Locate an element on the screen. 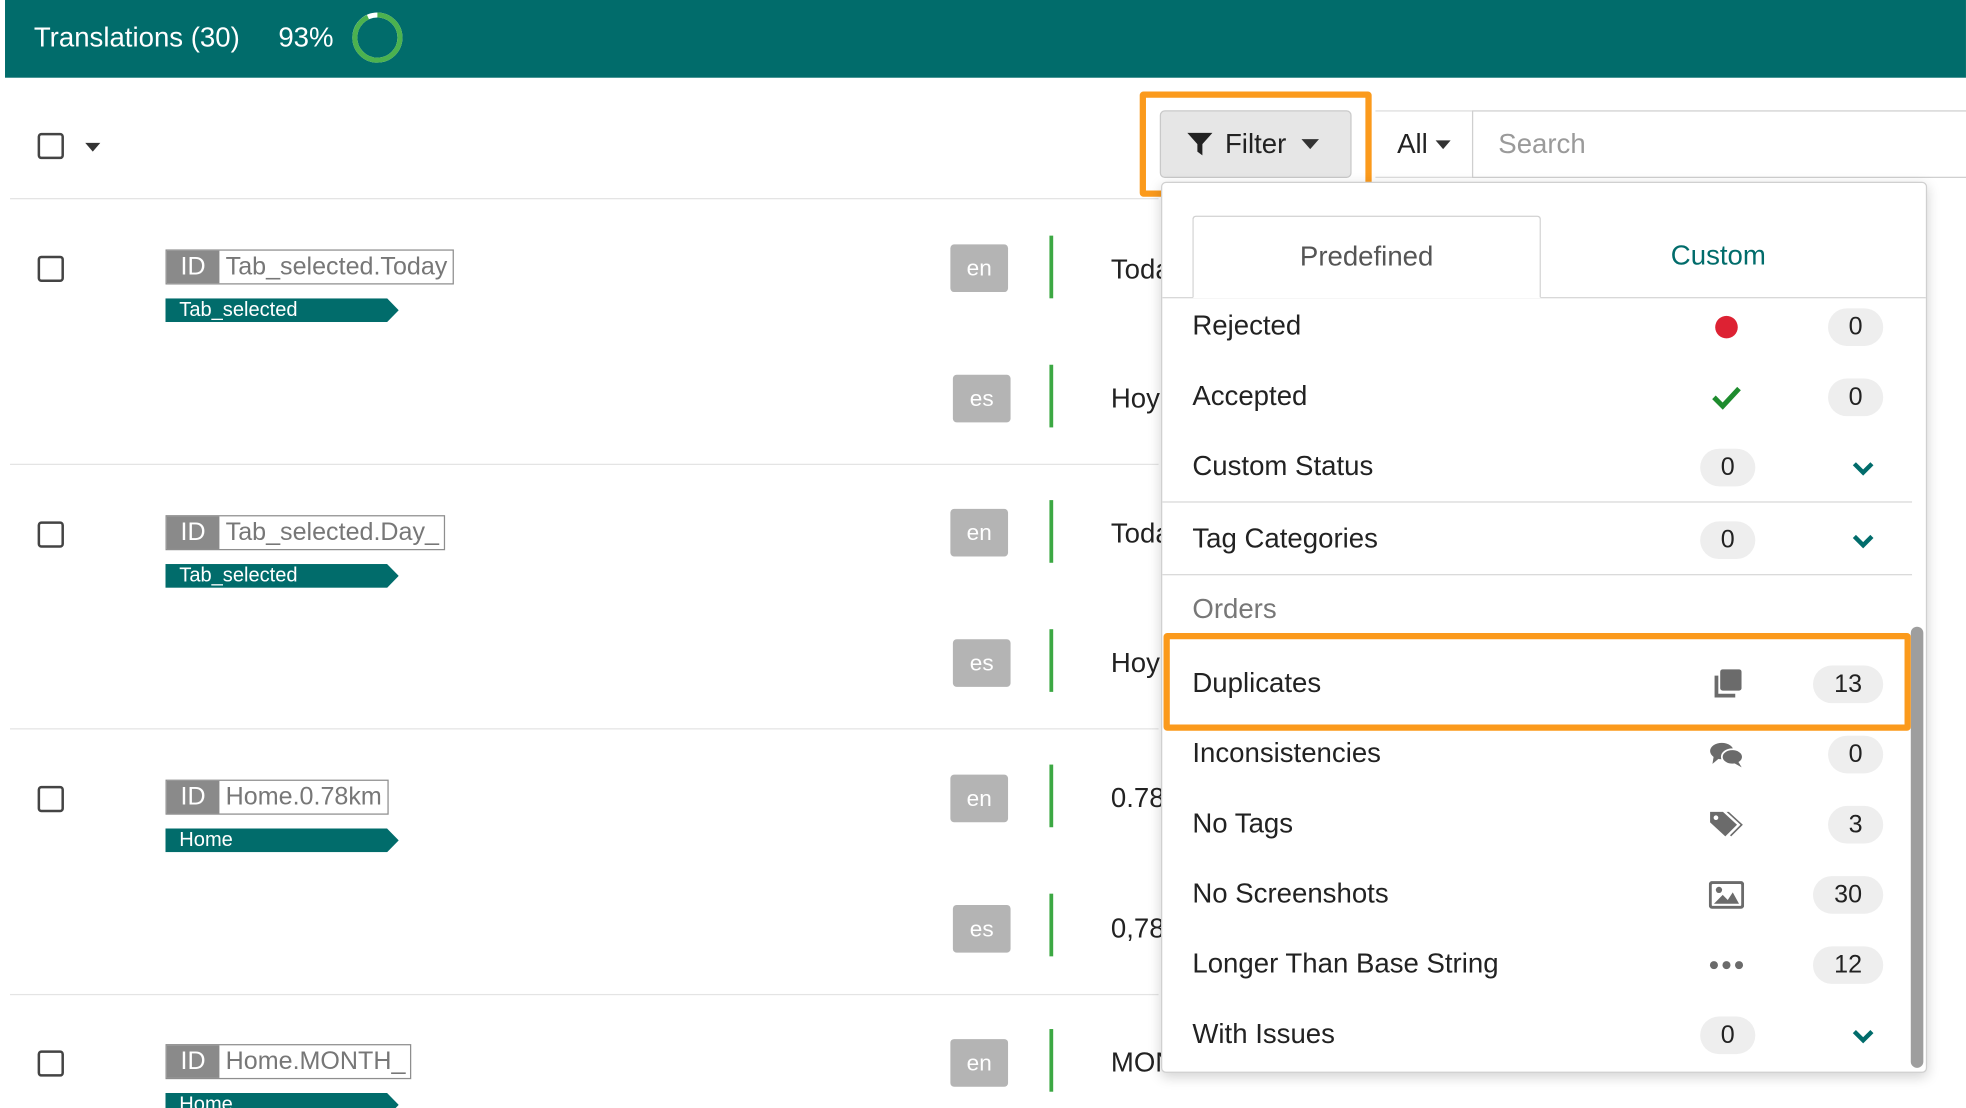  select-all-checkbox is located at coordinates (50, 146).